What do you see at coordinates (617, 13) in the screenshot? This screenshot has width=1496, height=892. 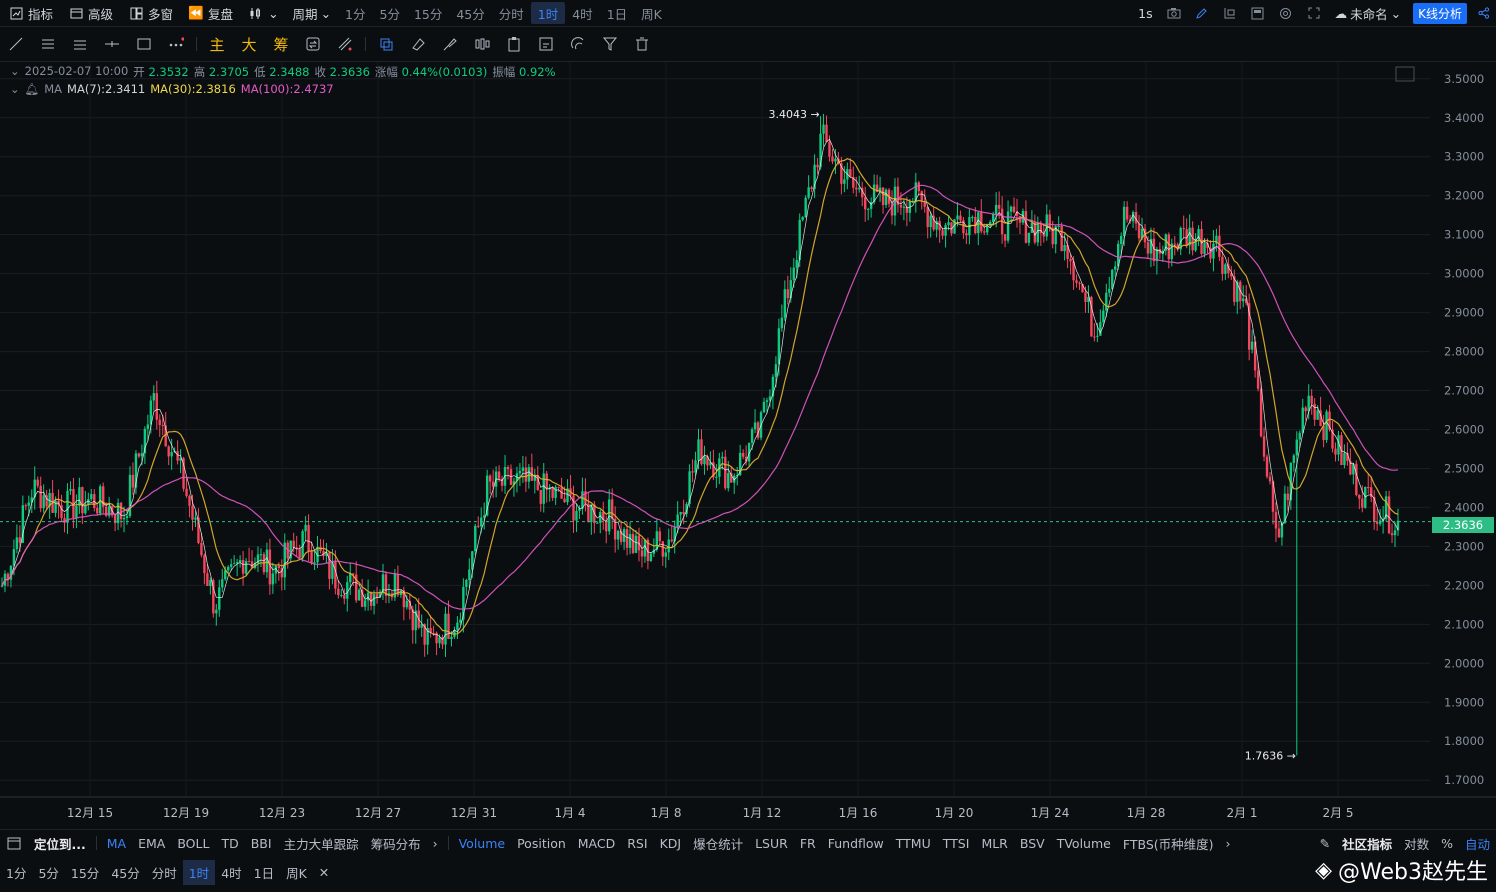 I see `interval-1d: 1日` at bounding box center [617, 13].